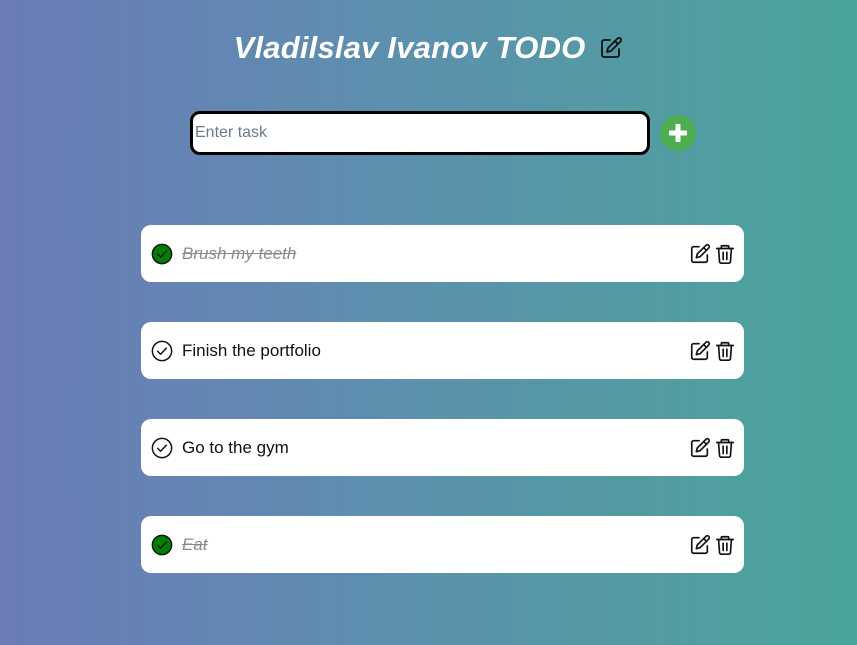 The height and width of the screenshot is (645, 857). What do you see at coordinates (235, 447) in the screenshot?
I see `task-label: Go to the gym` at bounding box center [235, 447].